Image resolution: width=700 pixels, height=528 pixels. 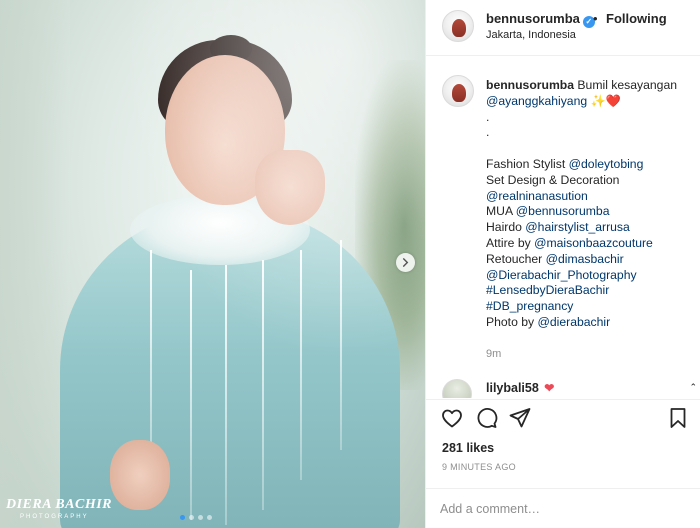 What do you see at coordinates (512, 388) in the screenshot?
I see `commenter-username-text: lilybali58` at bounding box center [512, 388].